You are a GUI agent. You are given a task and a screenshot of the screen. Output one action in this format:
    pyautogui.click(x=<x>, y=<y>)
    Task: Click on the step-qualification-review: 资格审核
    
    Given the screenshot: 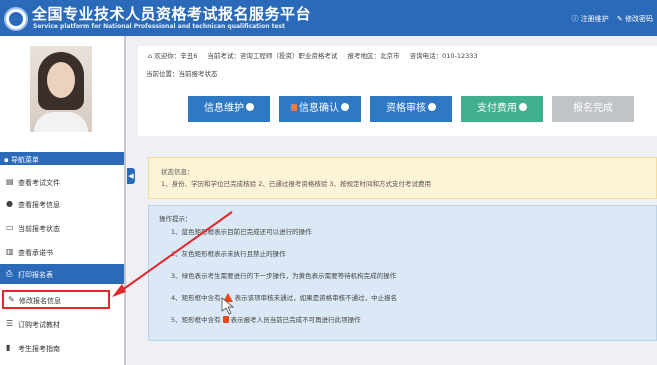 What is the action you would take?
    pyautogui.click(x=411, y=109)
    